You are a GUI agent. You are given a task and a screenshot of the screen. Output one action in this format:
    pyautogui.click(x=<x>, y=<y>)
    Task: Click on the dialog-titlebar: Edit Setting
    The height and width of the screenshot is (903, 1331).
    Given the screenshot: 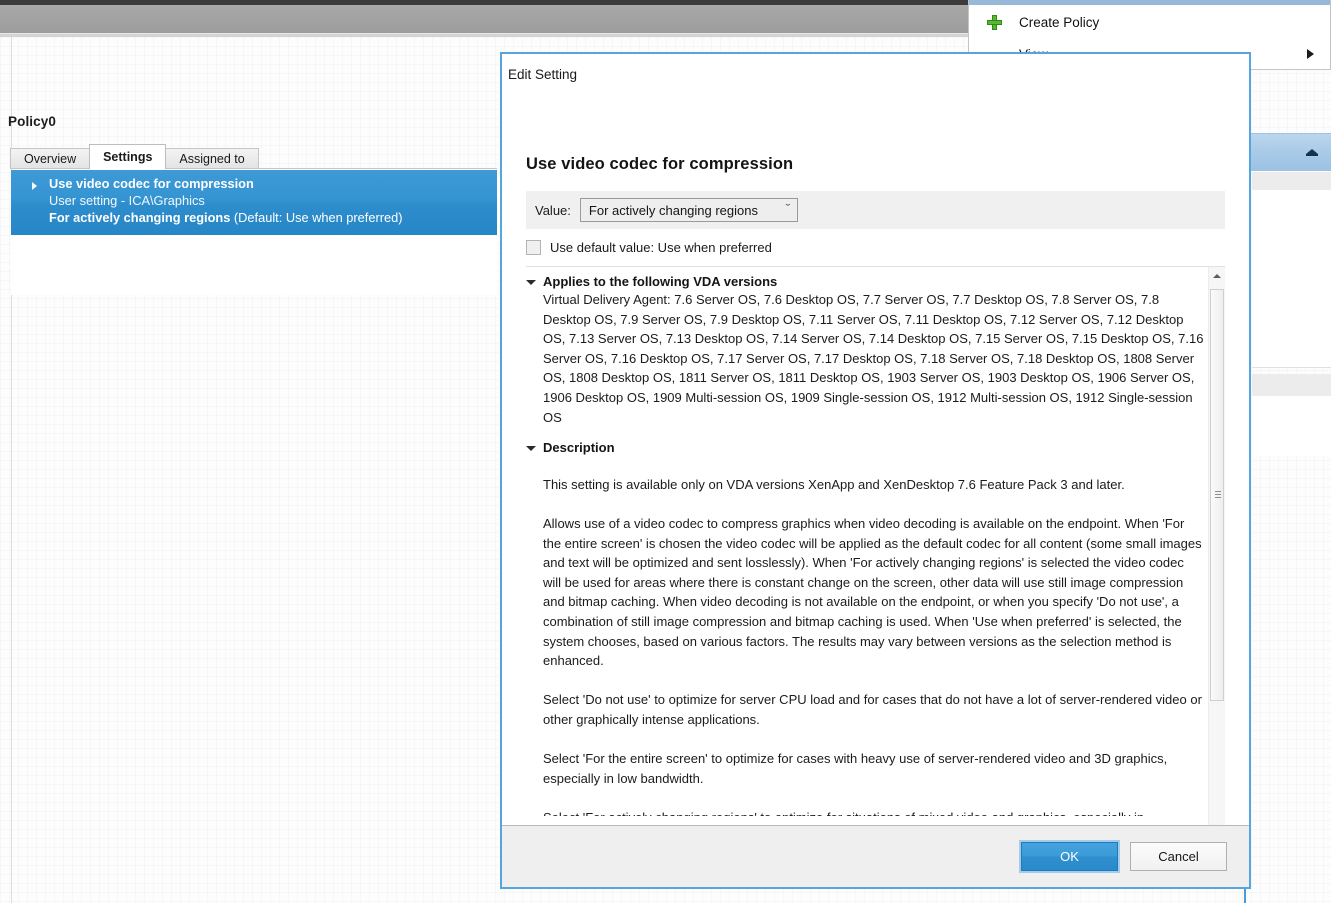 What is the action you would take?
    pyautogui.click(x=875, y=75)
    